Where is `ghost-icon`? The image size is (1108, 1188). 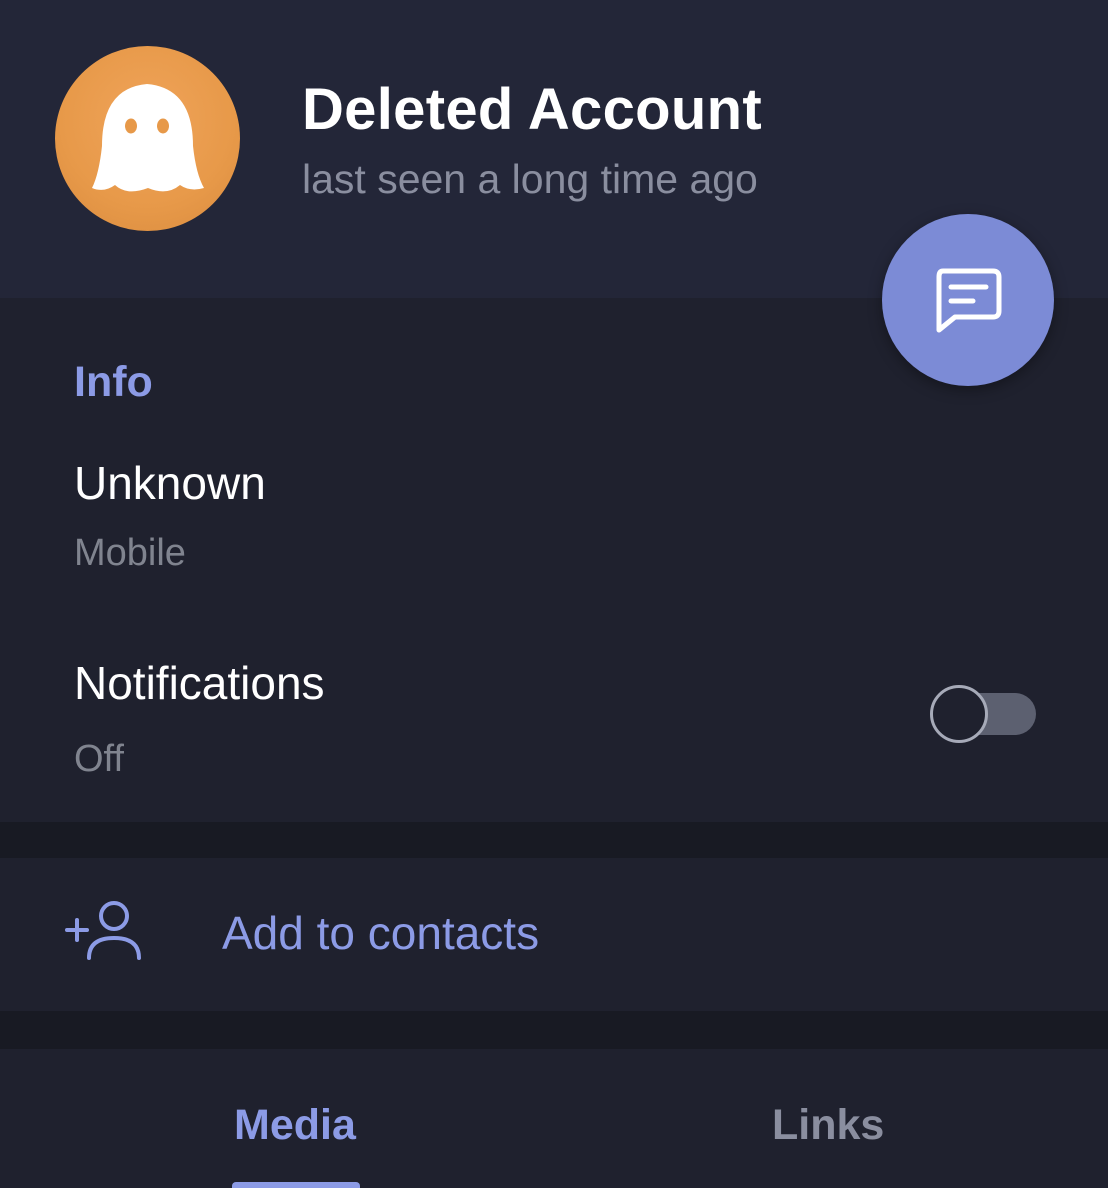 ghost-icon is located at coordinates (148, 138).